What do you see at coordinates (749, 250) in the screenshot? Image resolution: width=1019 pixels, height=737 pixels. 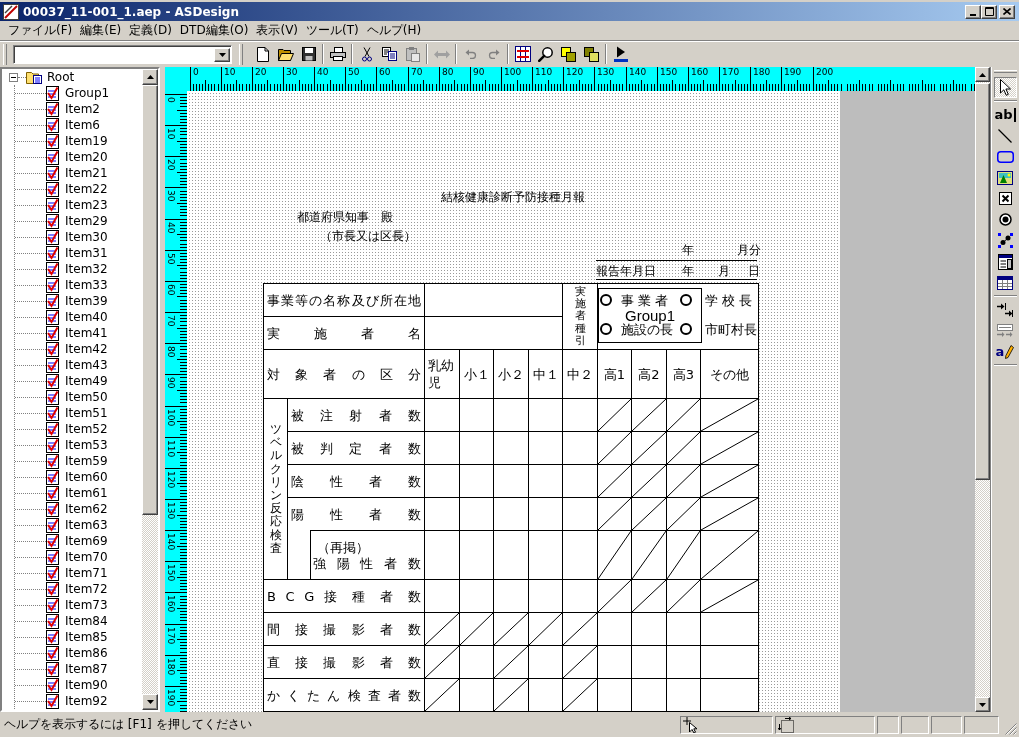 I see `date-label: 月分` at bounding box center [749, 250].